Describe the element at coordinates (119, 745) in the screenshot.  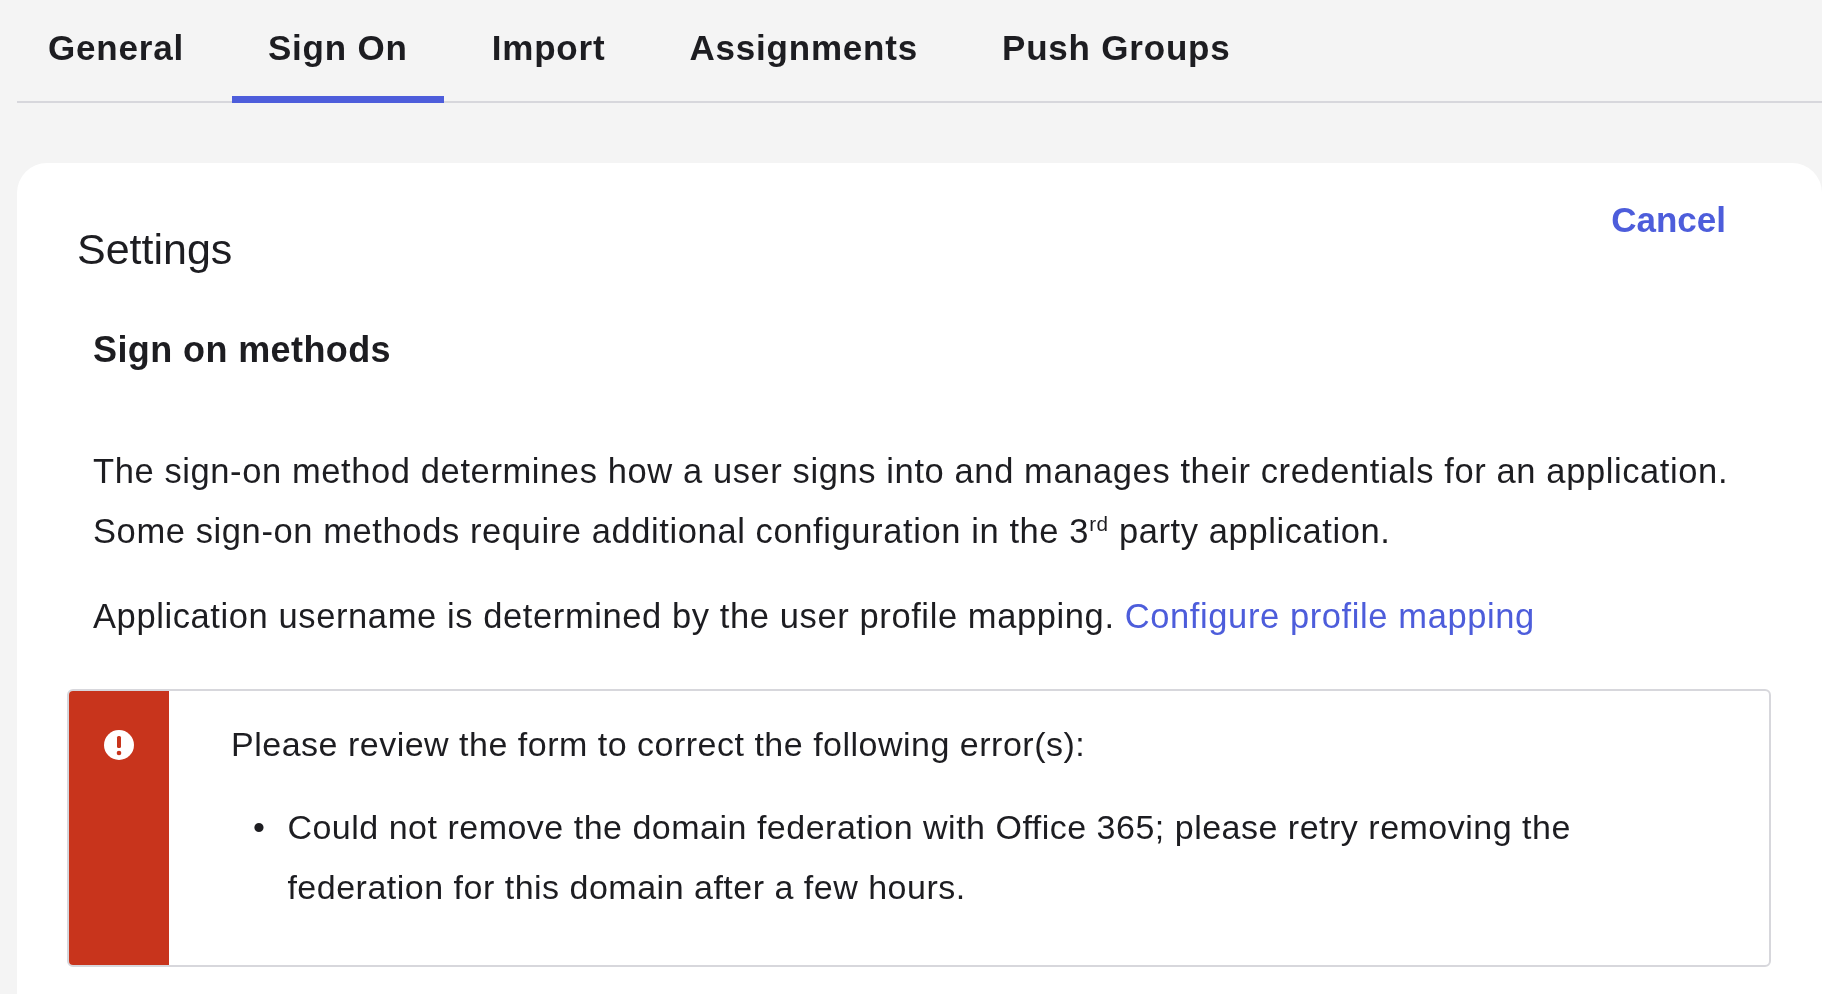
I see `error-icon` at that location.